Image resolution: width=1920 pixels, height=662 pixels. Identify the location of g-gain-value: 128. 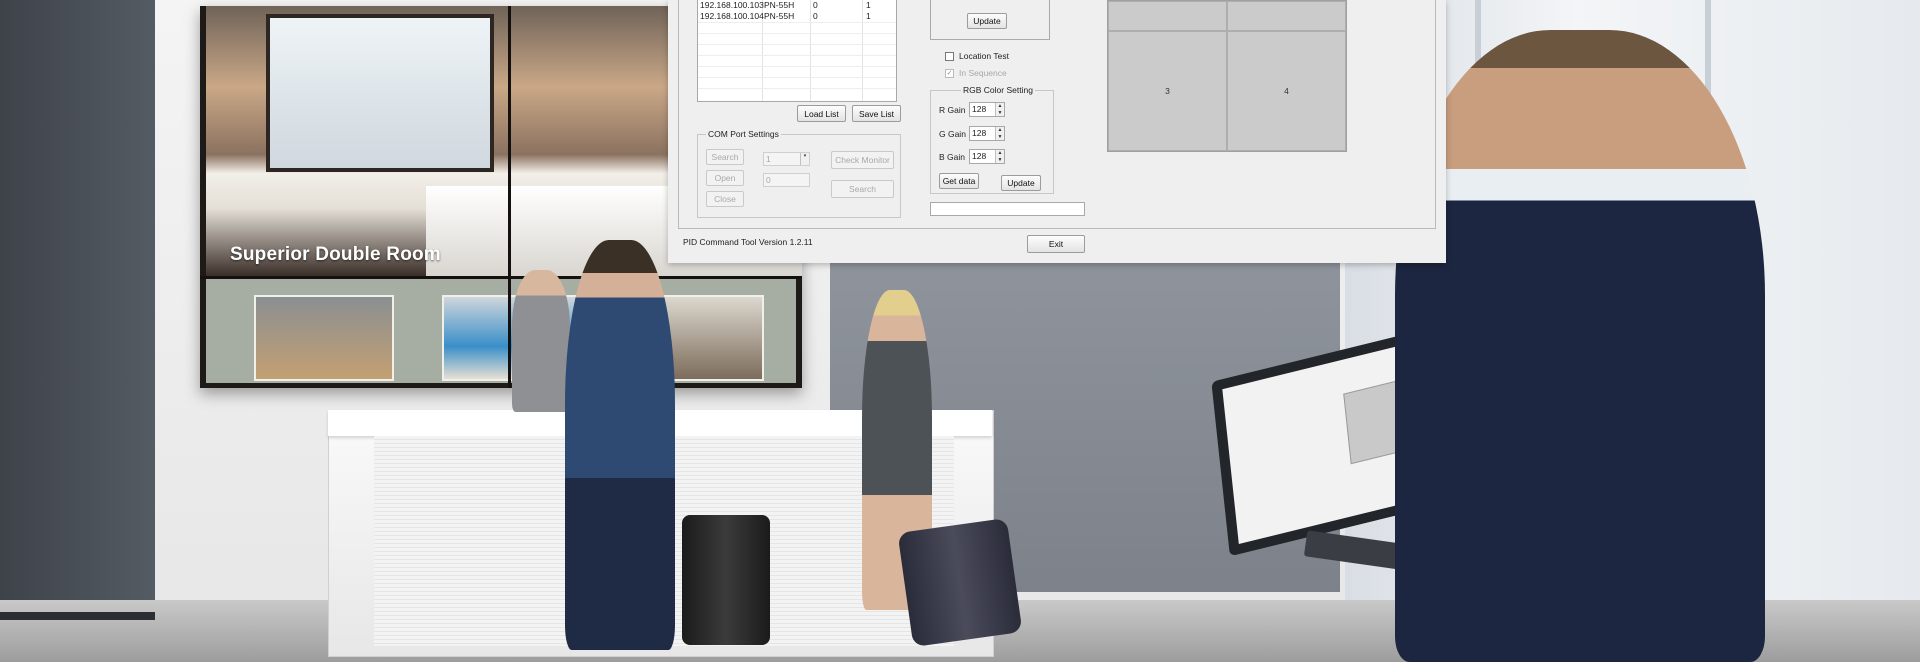
(979, 133).